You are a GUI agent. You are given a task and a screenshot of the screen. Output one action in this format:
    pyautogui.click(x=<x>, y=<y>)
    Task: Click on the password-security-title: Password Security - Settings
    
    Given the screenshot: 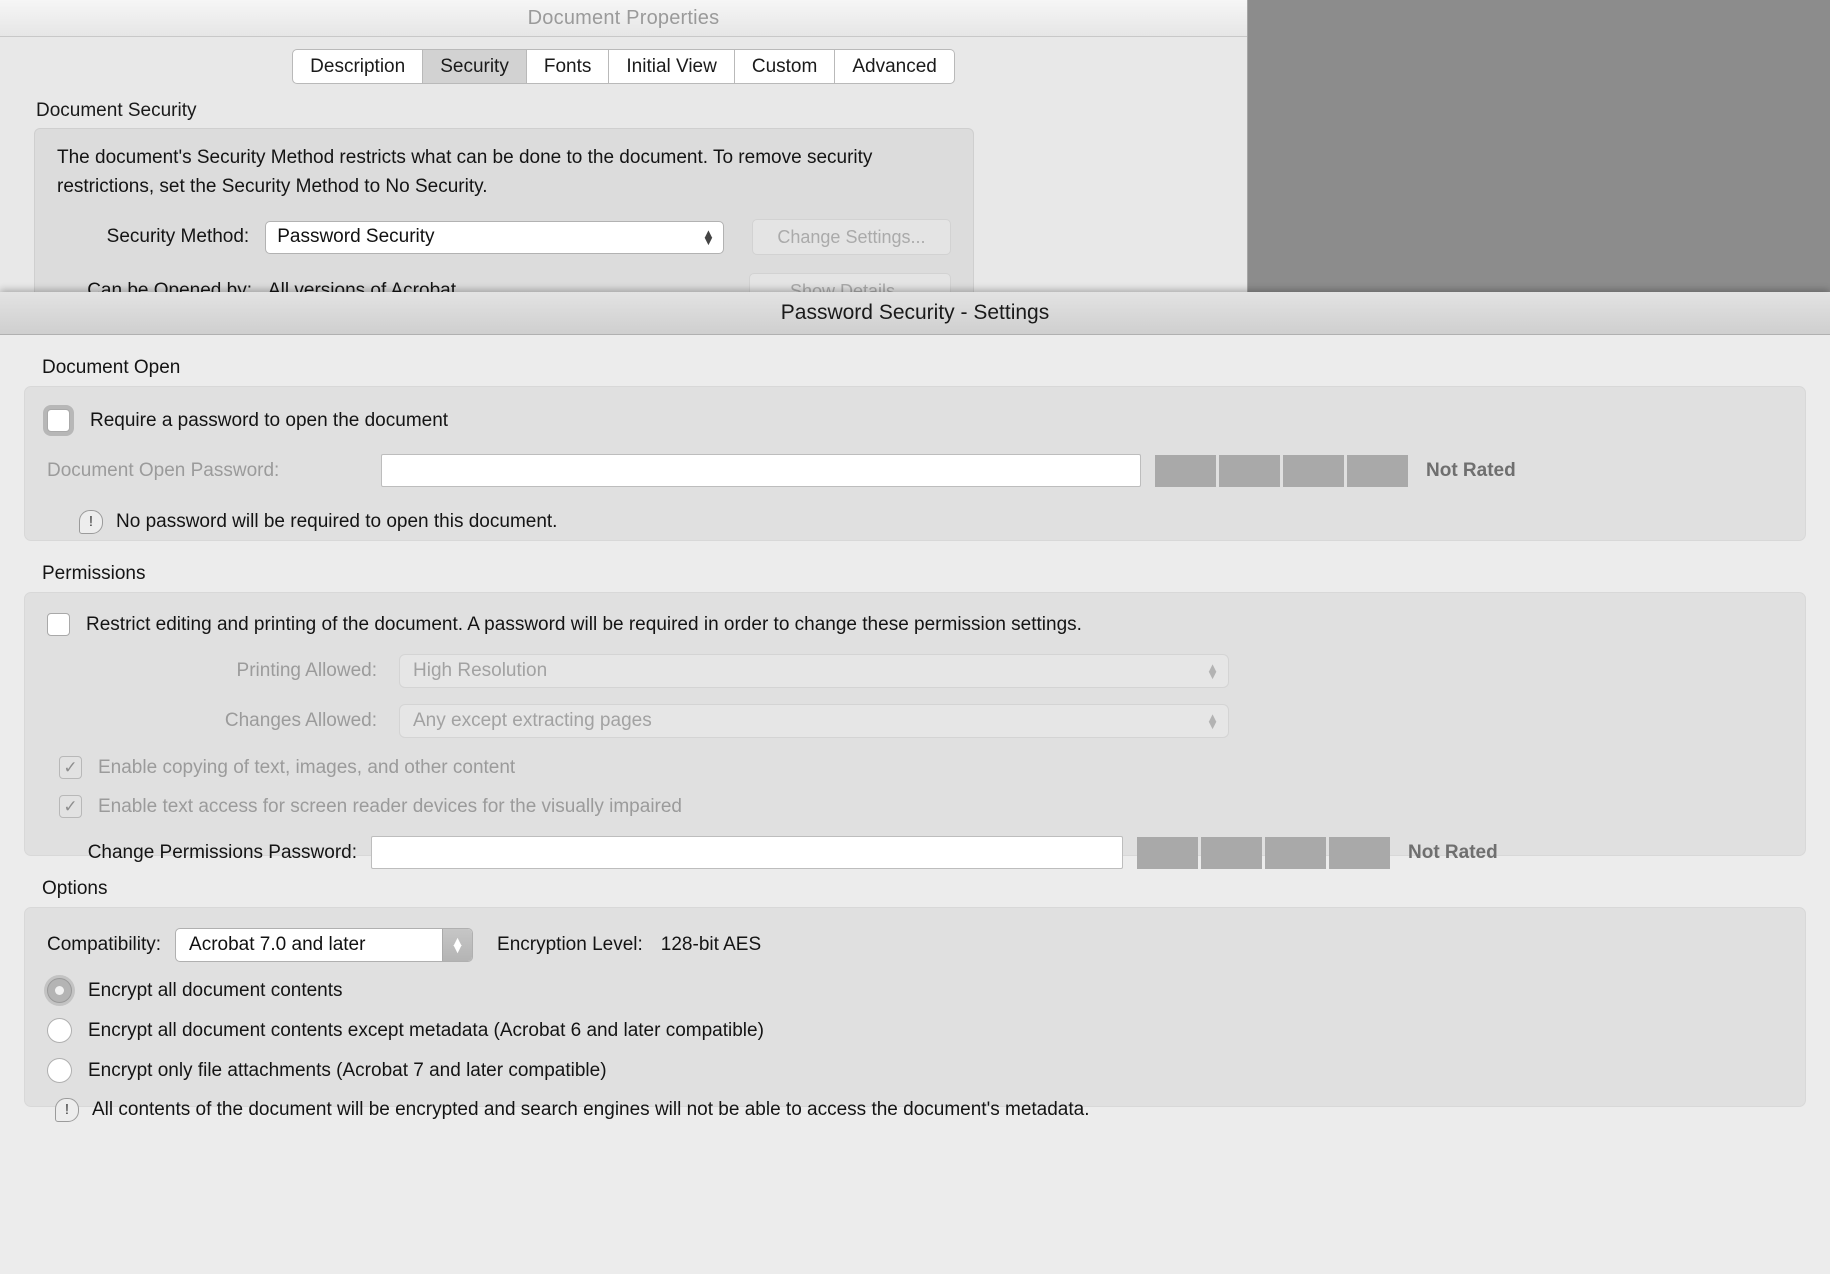 What is the action you would take?
    pyautogui.click(x=915, y=312)
    